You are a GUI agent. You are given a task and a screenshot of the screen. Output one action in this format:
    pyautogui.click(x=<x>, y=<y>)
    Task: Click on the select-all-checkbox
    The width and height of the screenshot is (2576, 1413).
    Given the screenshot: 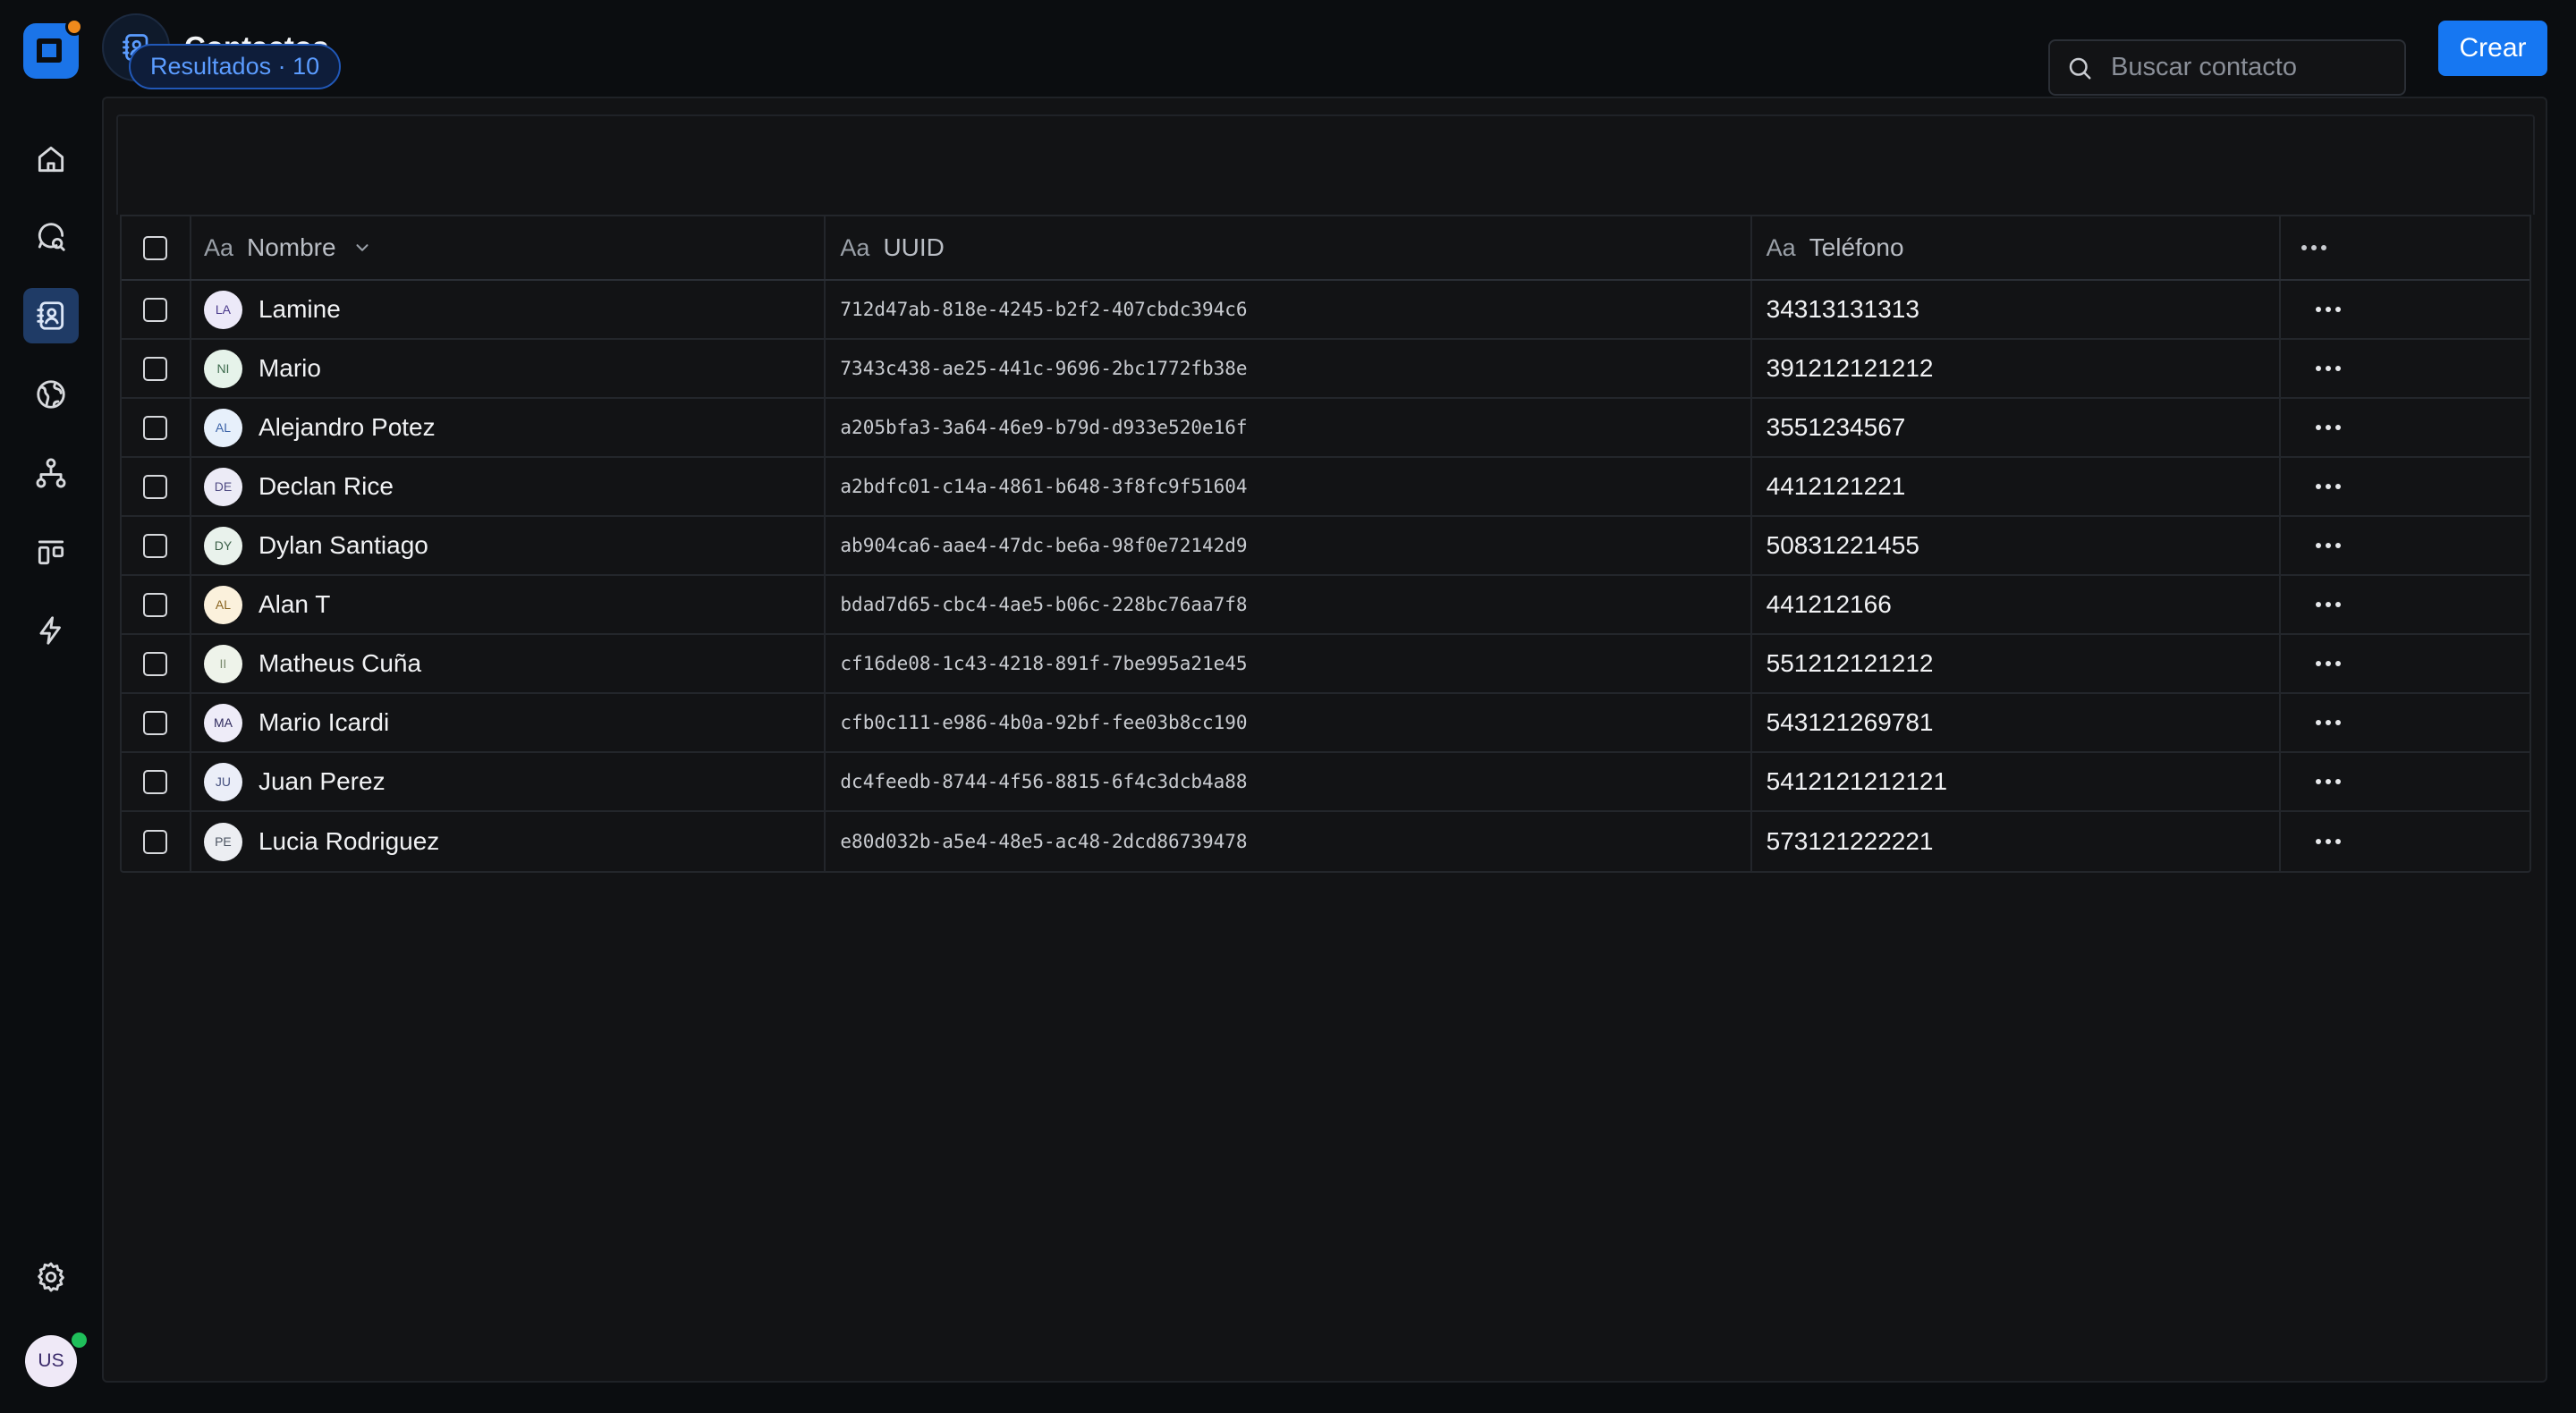 What is the action you would take?
    pyautogui.click(x=155, y=247)
    